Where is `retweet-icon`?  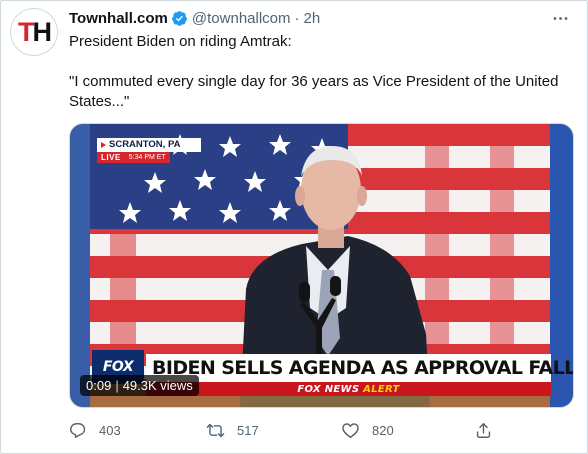 retweet-icon is located at coordinates (215, 430).